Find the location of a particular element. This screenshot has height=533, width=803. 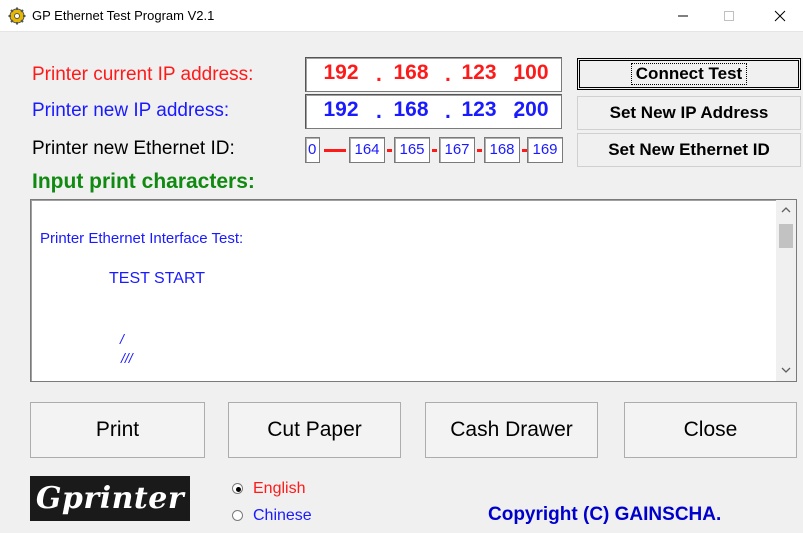

set-new-ethernet-id-button: Set New Ethernet ID is located at coordinates (689, 150).